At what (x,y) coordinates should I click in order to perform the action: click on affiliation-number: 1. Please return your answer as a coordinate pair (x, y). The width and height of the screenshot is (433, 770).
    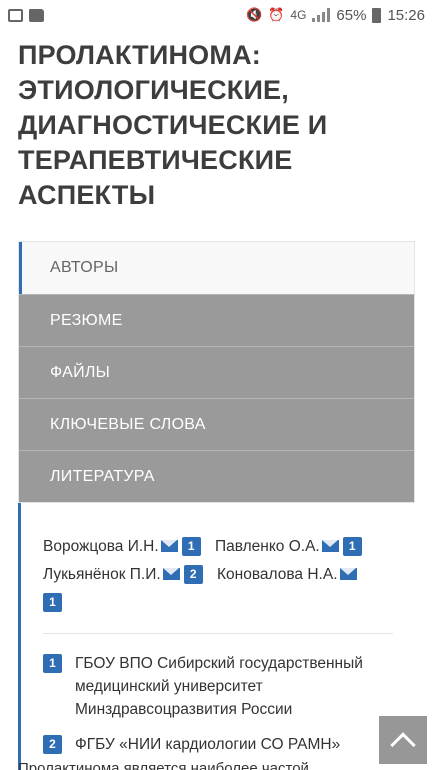
    Looking at the image, I should click on (52, 663).